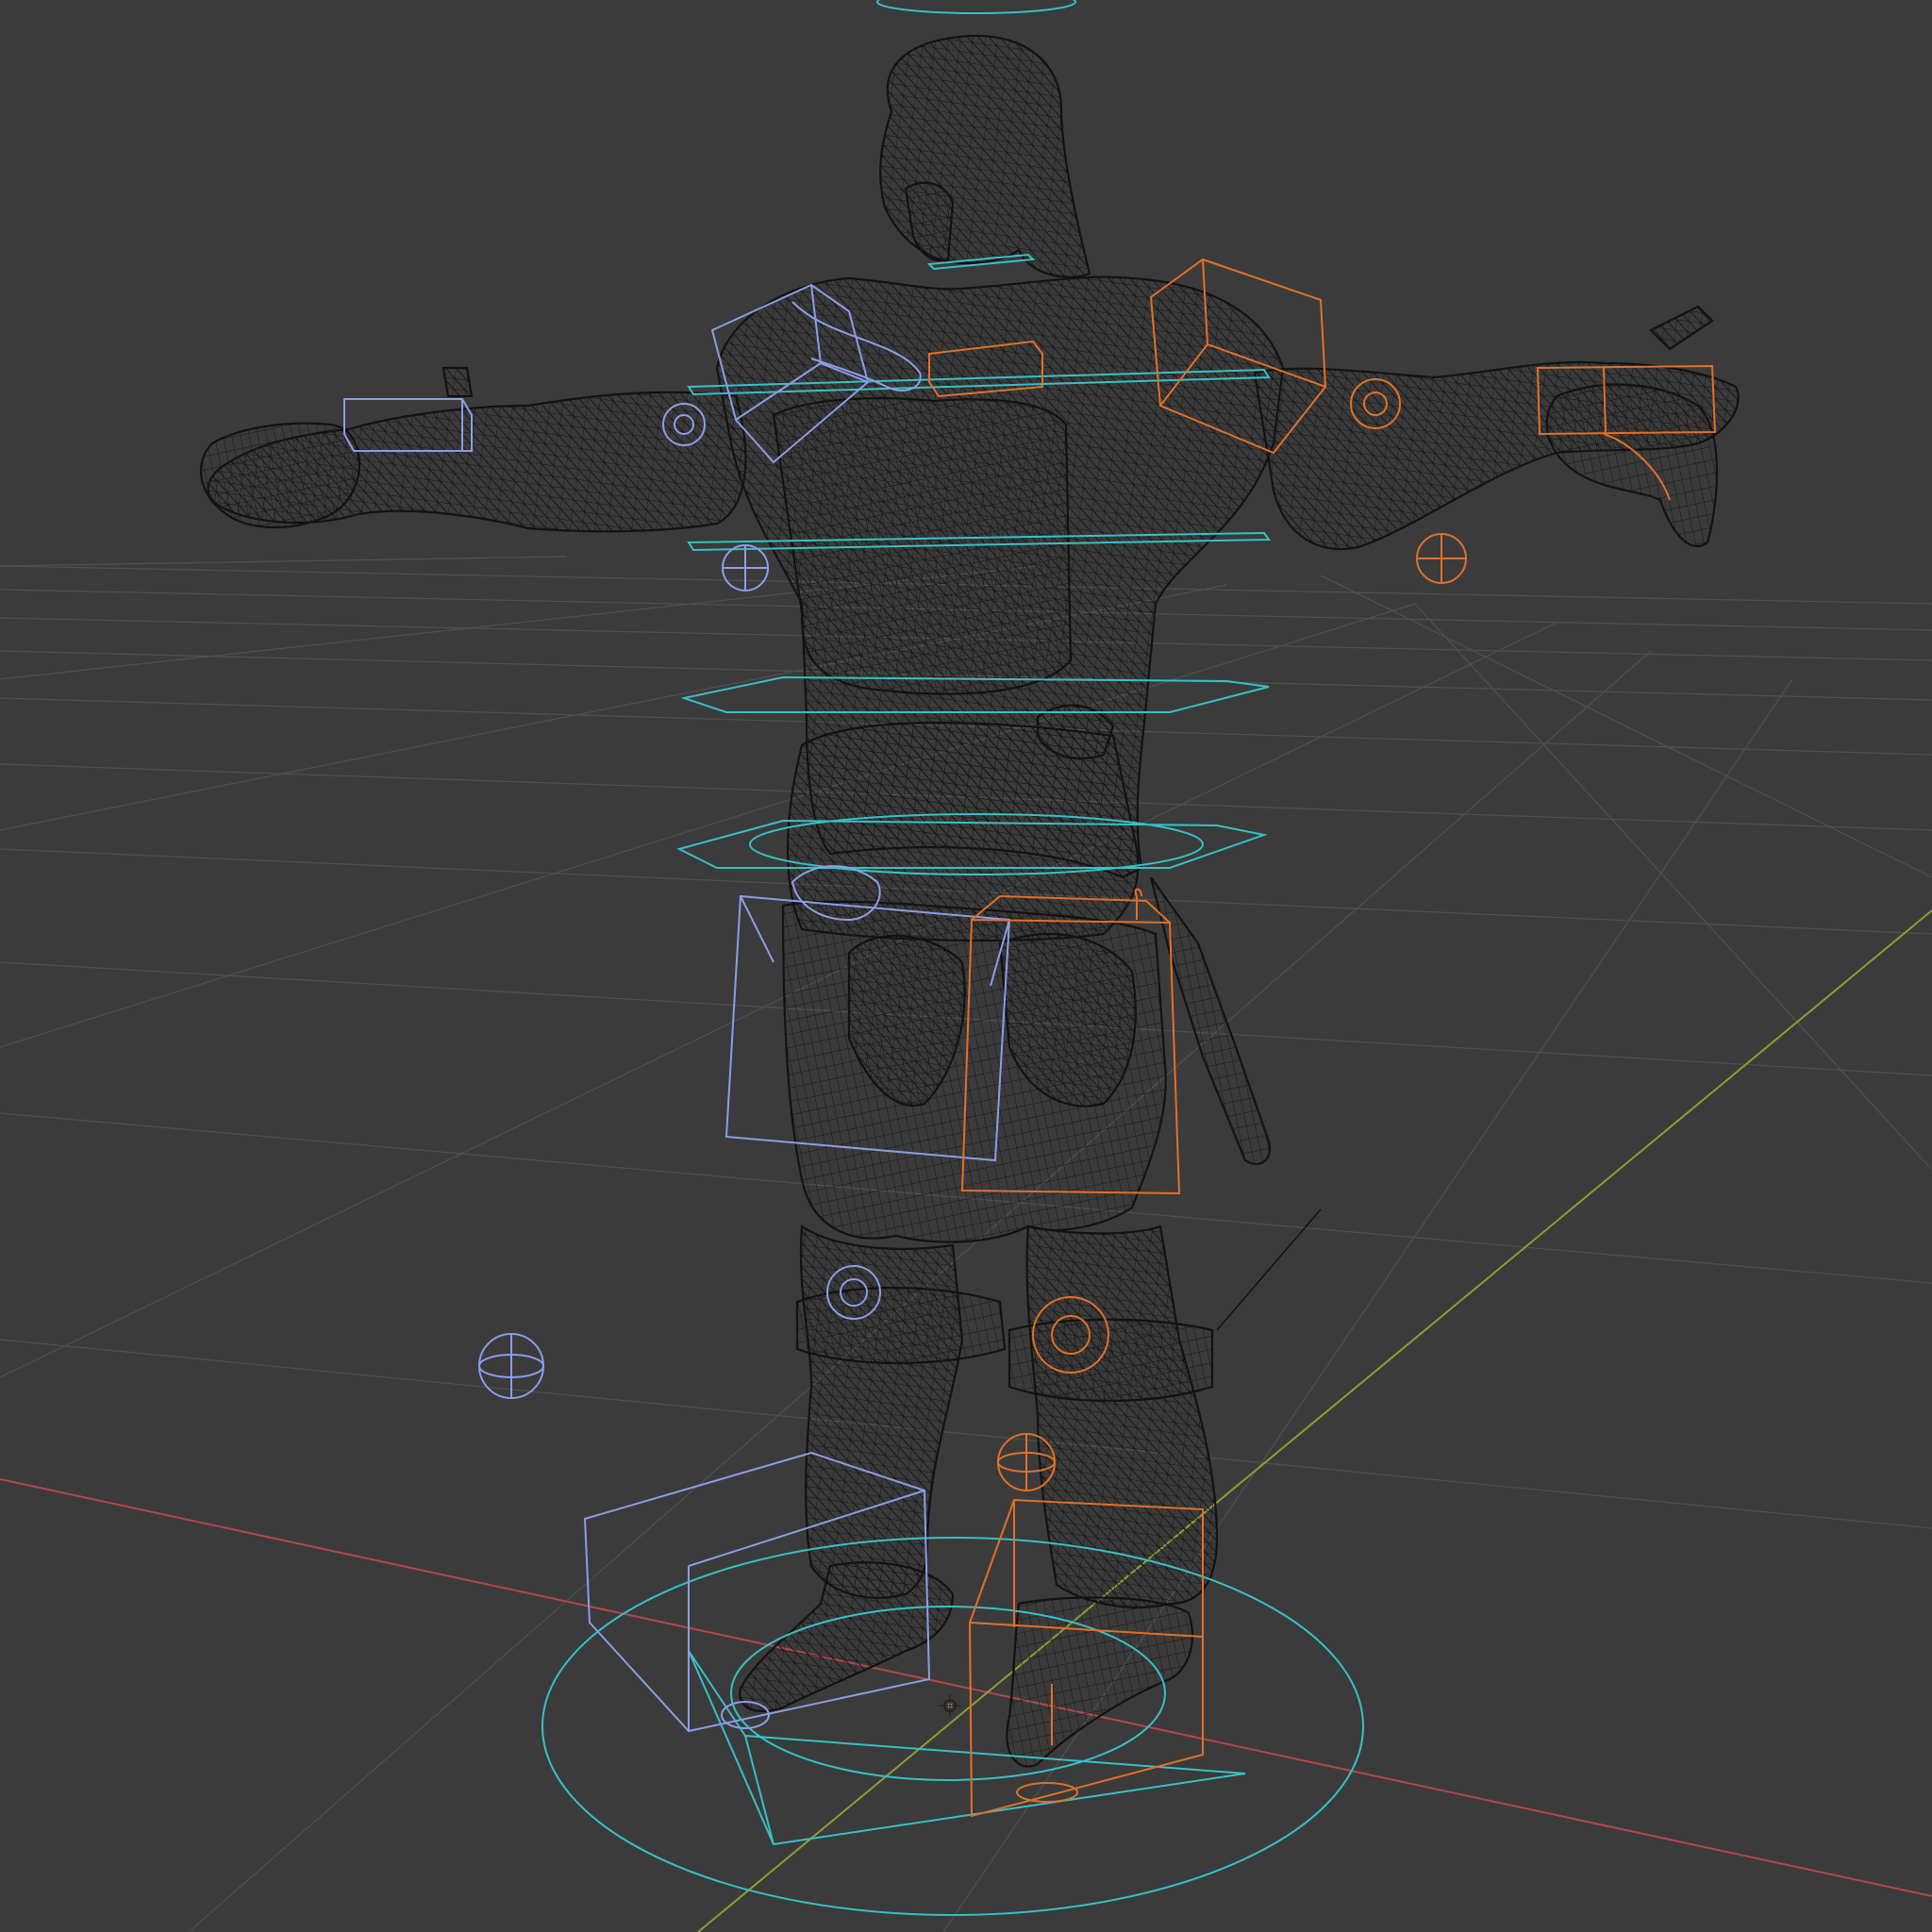 The height and width of the screenshot is (1932, 1932). What do you see at coordinates (1122, 1417) in the screenshot?
I see `right-leg-mesh` at bounding box center [1122, 1417].